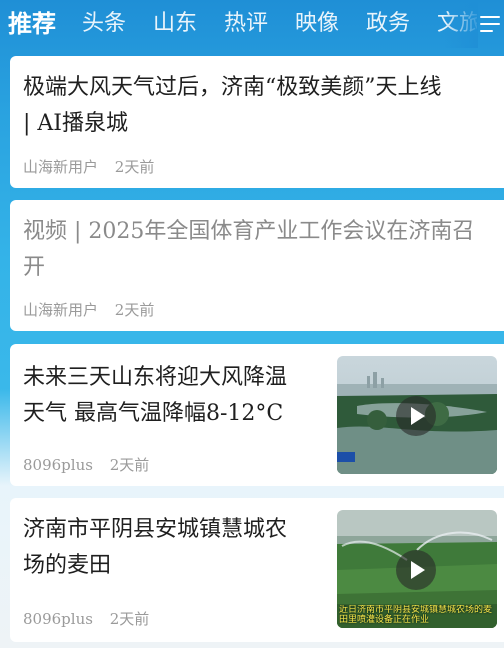 Image resolution: width=504 pixels, height=648 pixels. I want to click on news-title: 未来三天山东将迎大风降温 天气 最高气温降幅8-12°C, so click(155, 396).